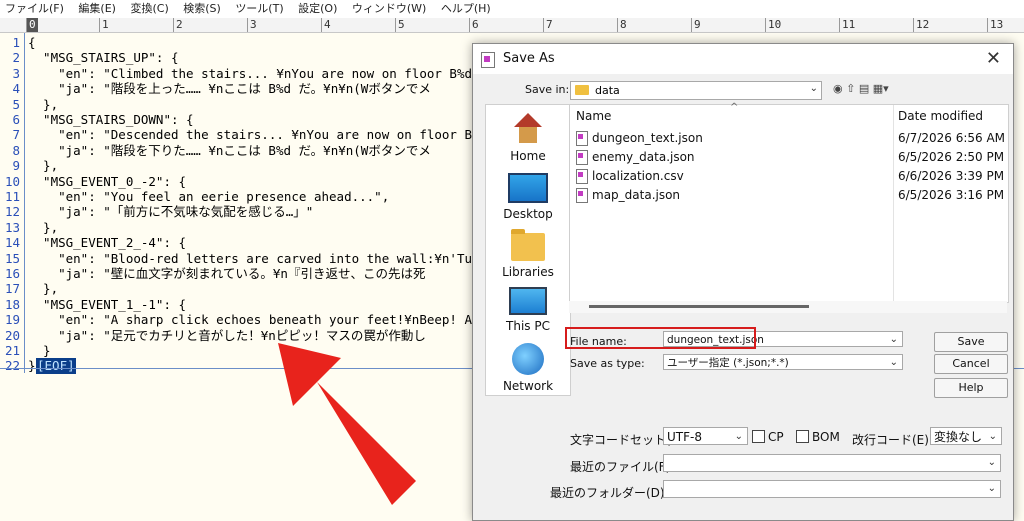 The height and width of the screenshot is (521, 1024). I want to click on file-row: enemy_data.json 6/5/2026 2:50 PM, so click(789, 157).